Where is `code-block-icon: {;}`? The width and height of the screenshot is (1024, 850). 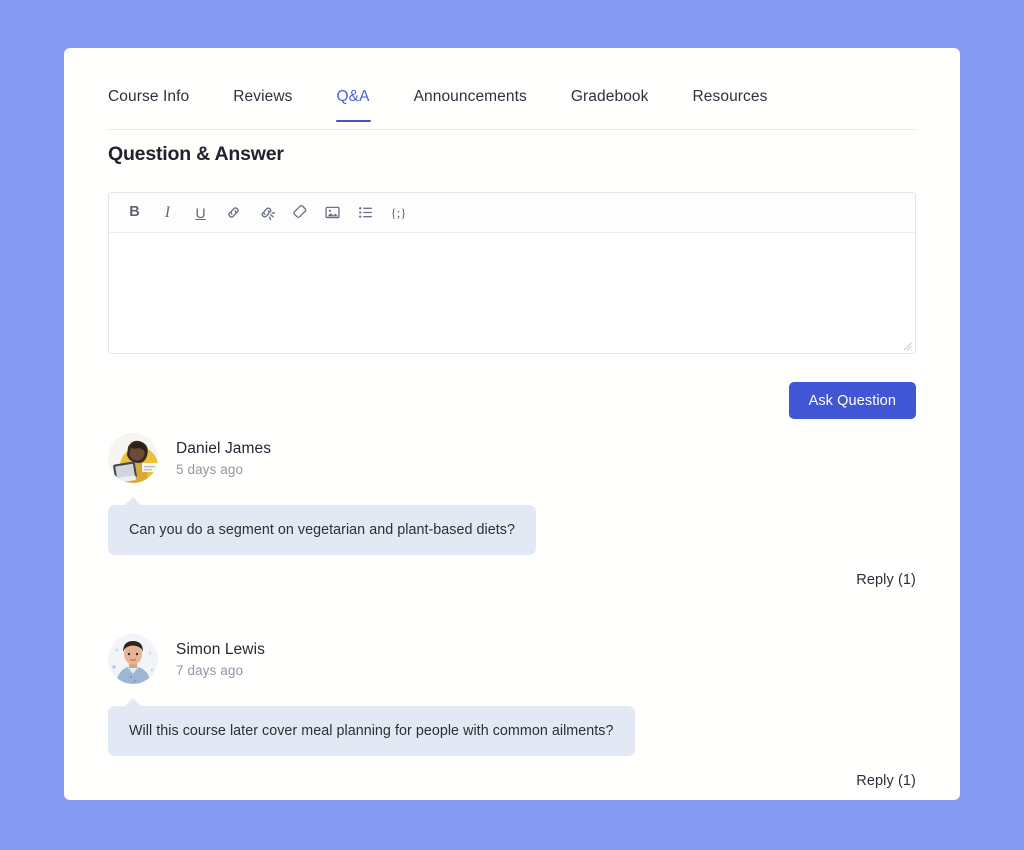 code-block-icon: {;} is located at coordinates (398, 213).